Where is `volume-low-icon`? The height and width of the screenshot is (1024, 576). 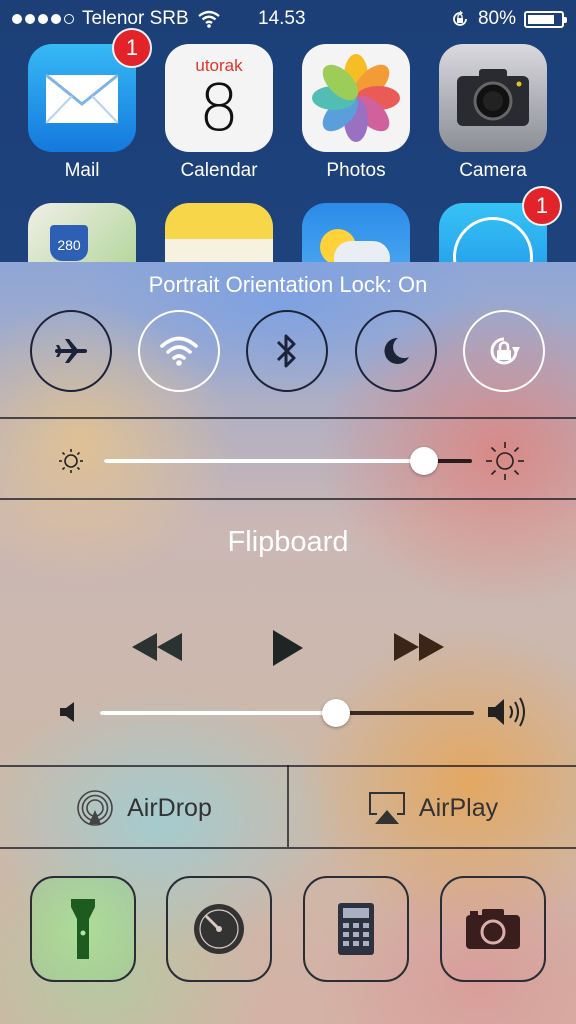
volume-low-icon is located at coordinates (67, 712).